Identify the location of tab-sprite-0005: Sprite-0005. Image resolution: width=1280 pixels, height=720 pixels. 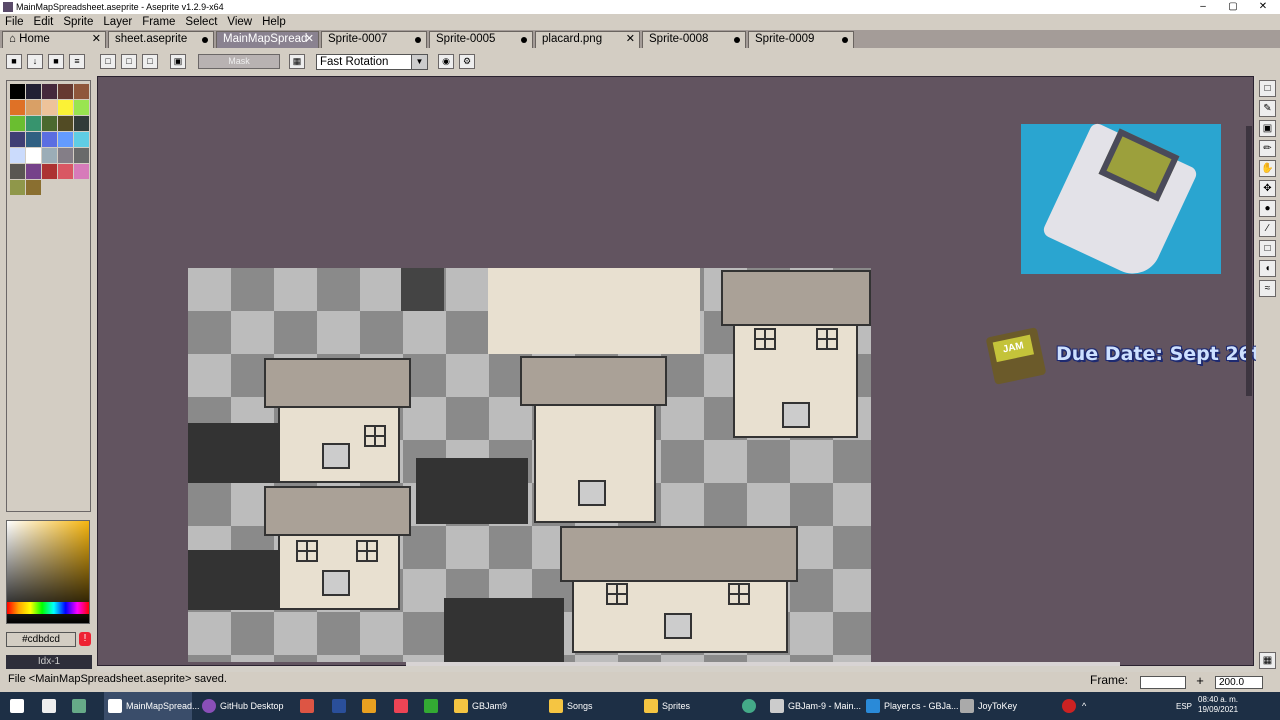
(481, 39).